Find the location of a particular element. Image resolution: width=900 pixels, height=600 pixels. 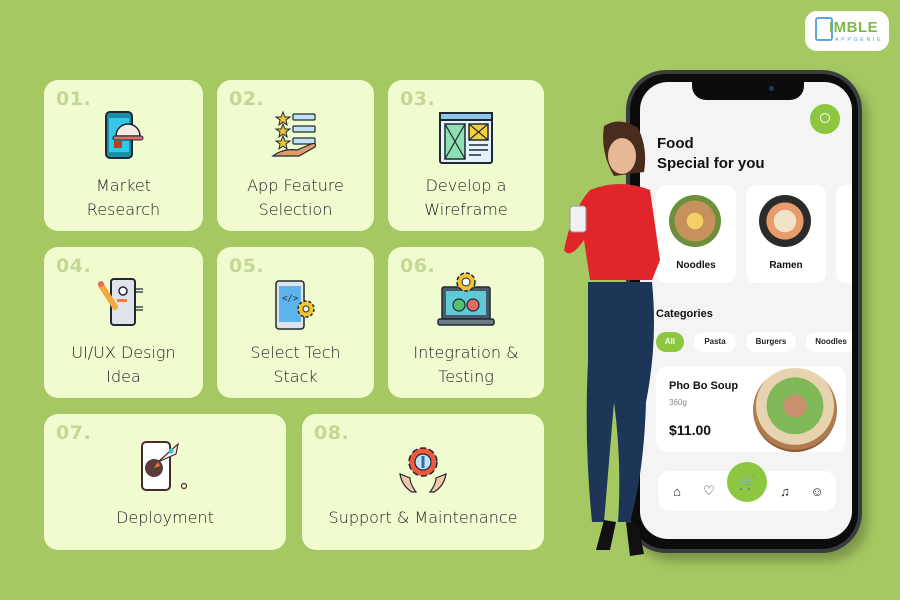

camera-icon is located at coordinates (771, 88).